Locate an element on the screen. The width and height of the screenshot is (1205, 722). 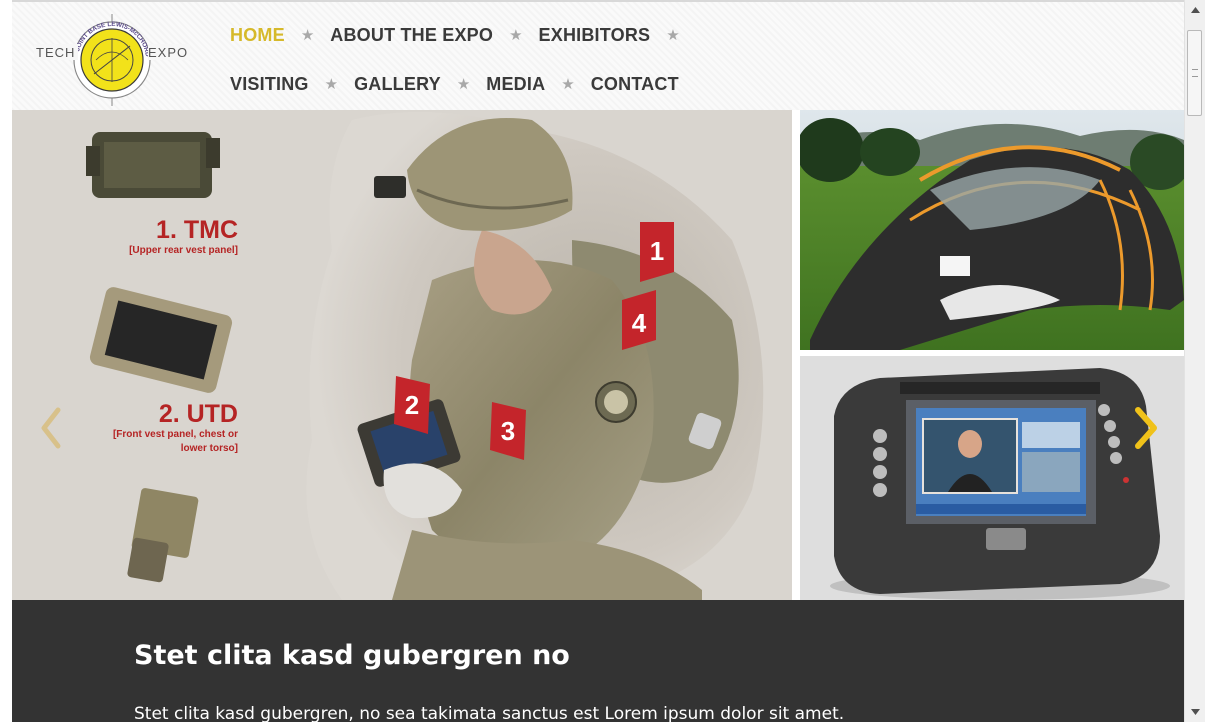
grip-icon is located at coordinates (1195, 73).